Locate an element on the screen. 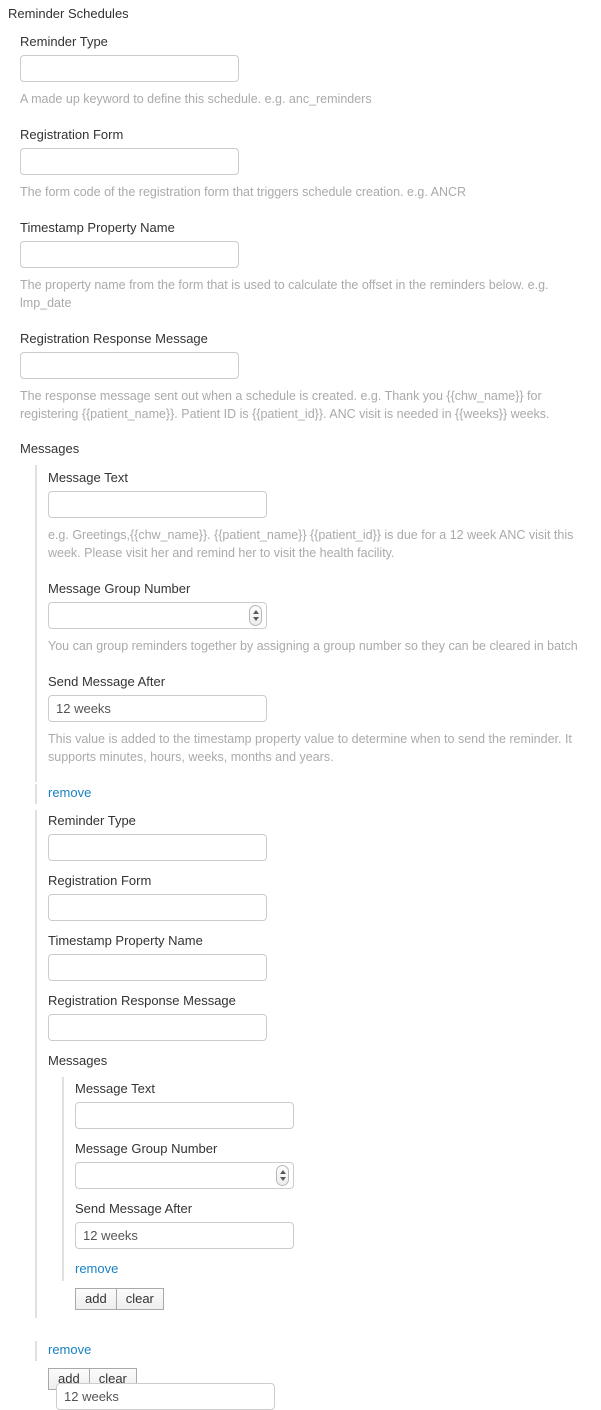 The height and width of the screenshot is (1410, 601). label-registration-response: Registration Response Message is located at coordinates (114, 338).